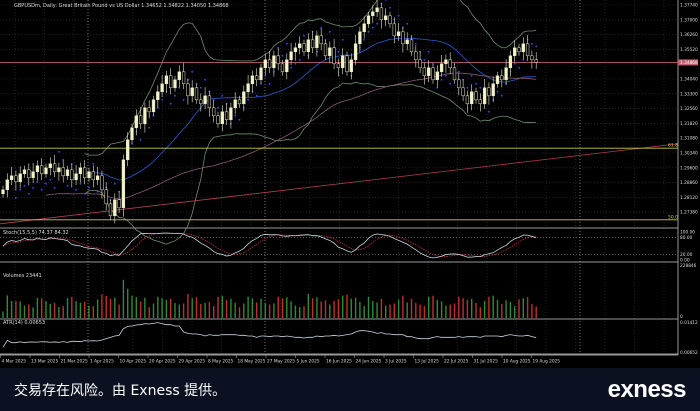 The height and width of the screenshot is (411, 700). What do you see at coordinates (339, 362) in the screenshot?
I see `date-label: 16 Jun 2025` at bounding box center [339, 362].